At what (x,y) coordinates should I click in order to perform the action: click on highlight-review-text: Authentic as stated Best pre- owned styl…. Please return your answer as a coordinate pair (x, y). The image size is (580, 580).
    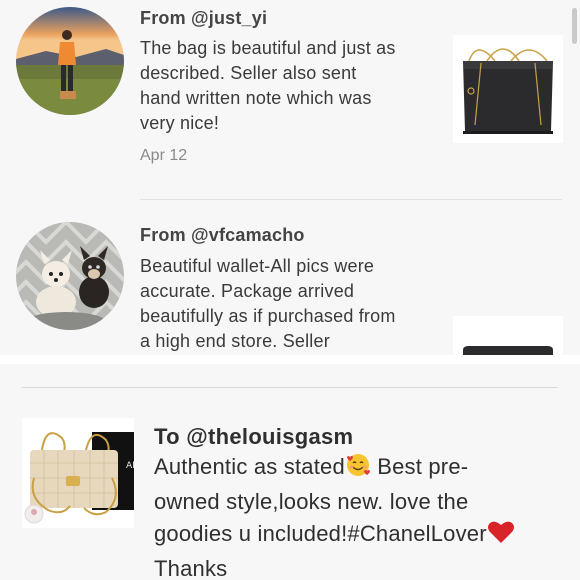
    Looking at the image, I should click on (334, 515).